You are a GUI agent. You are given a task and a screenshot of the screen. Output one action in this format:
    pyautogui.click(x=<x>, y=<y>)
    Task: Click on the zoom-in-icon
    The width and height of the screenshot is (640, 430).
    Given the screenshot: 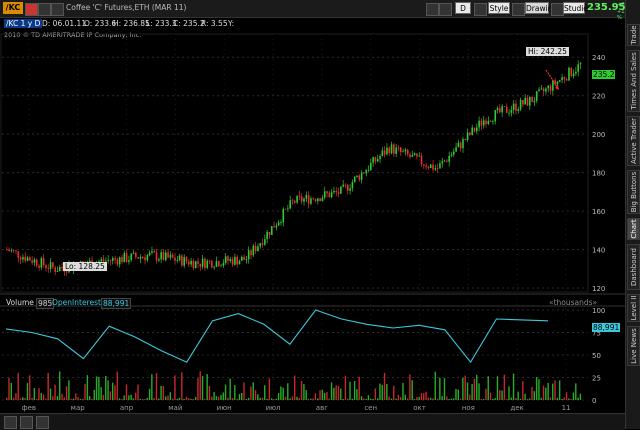 What is the action you would take?
    pyautogui.click(x=42, y=422)
    